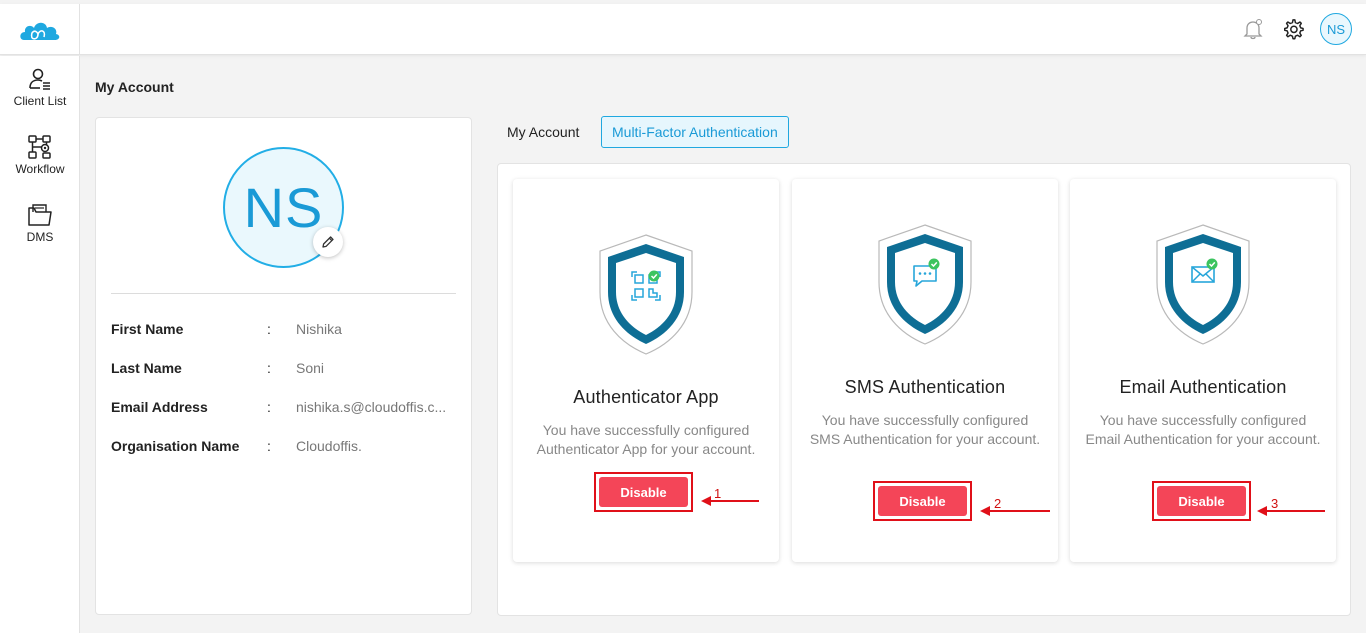 The width and height of the screenshot is (1366, 633). What do you see at coordinates (319, 329) in the screenshot?
I see `first-name-value: Nishika` at bounding box center [319, 329].